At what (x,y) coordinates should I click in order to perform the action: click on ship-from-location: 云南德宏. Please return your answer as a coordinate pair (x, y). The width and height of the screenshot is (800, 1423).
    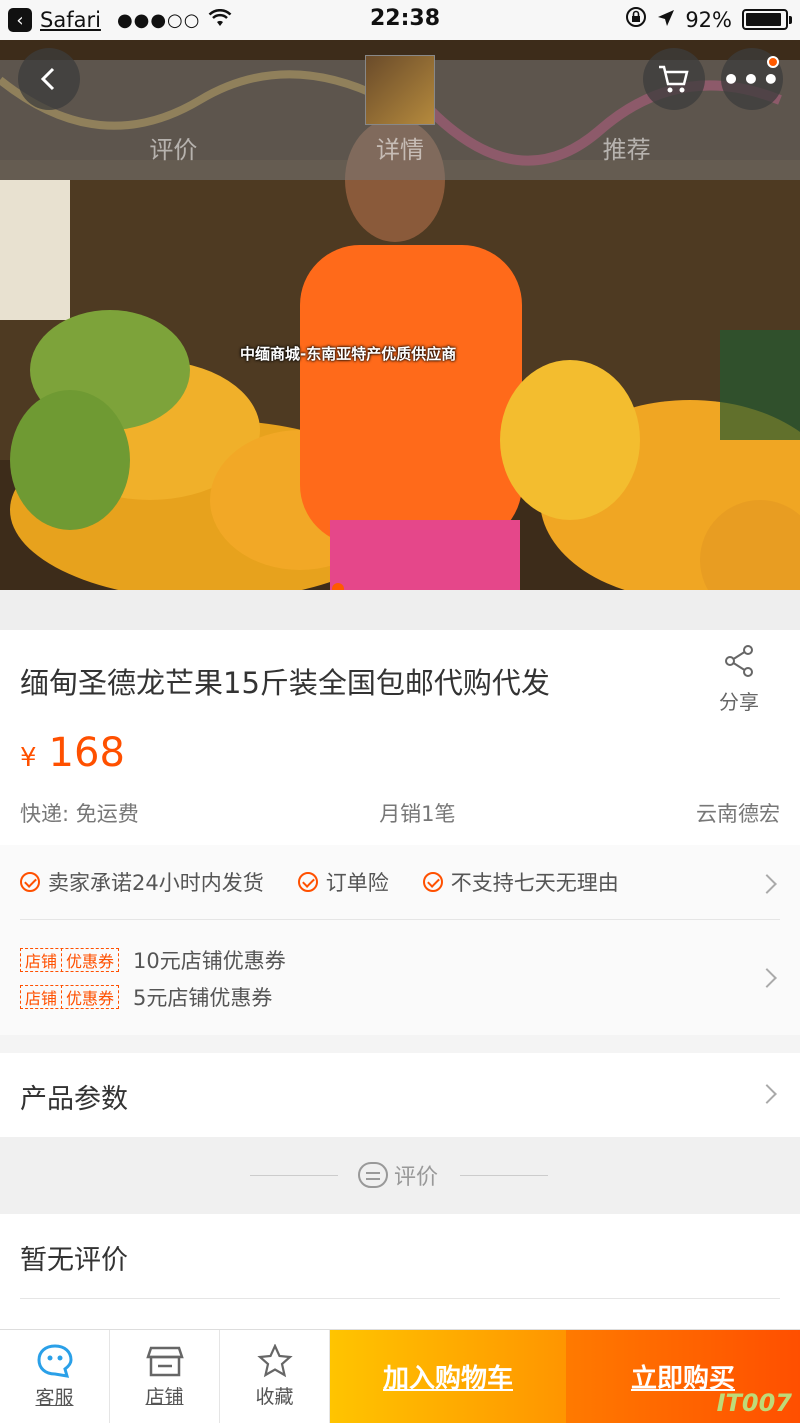
    Looking at the image, I should click on (737, 814).